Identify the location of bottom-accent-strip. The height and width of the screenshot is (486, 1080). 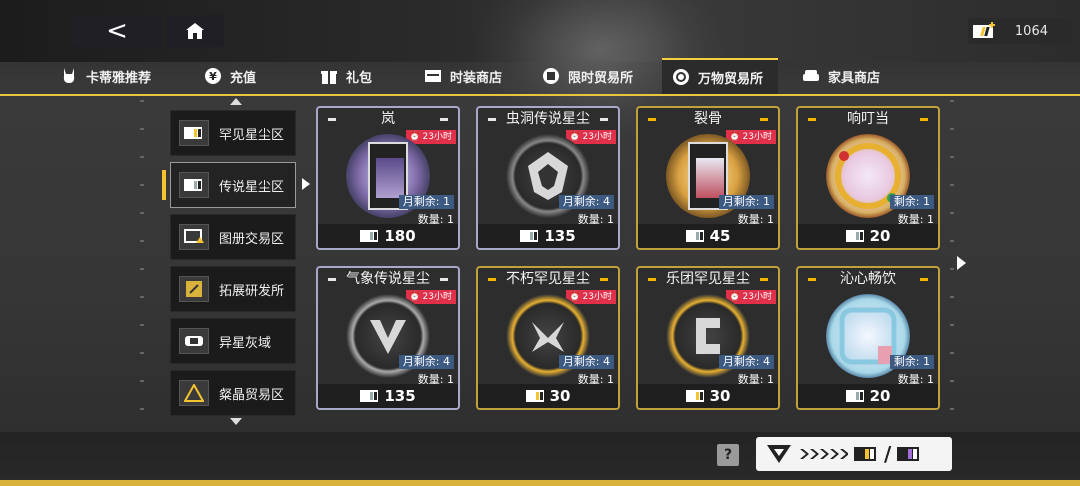
(540, 483).